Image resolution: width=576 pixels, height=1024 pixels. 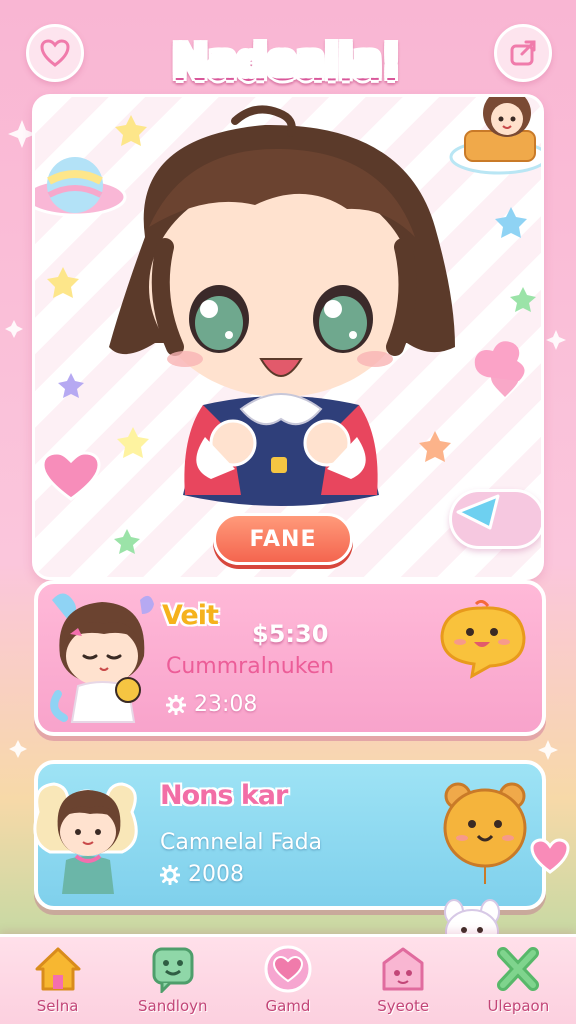 I want to click on hero-action-button: FANE, so click(x=283, y=539).